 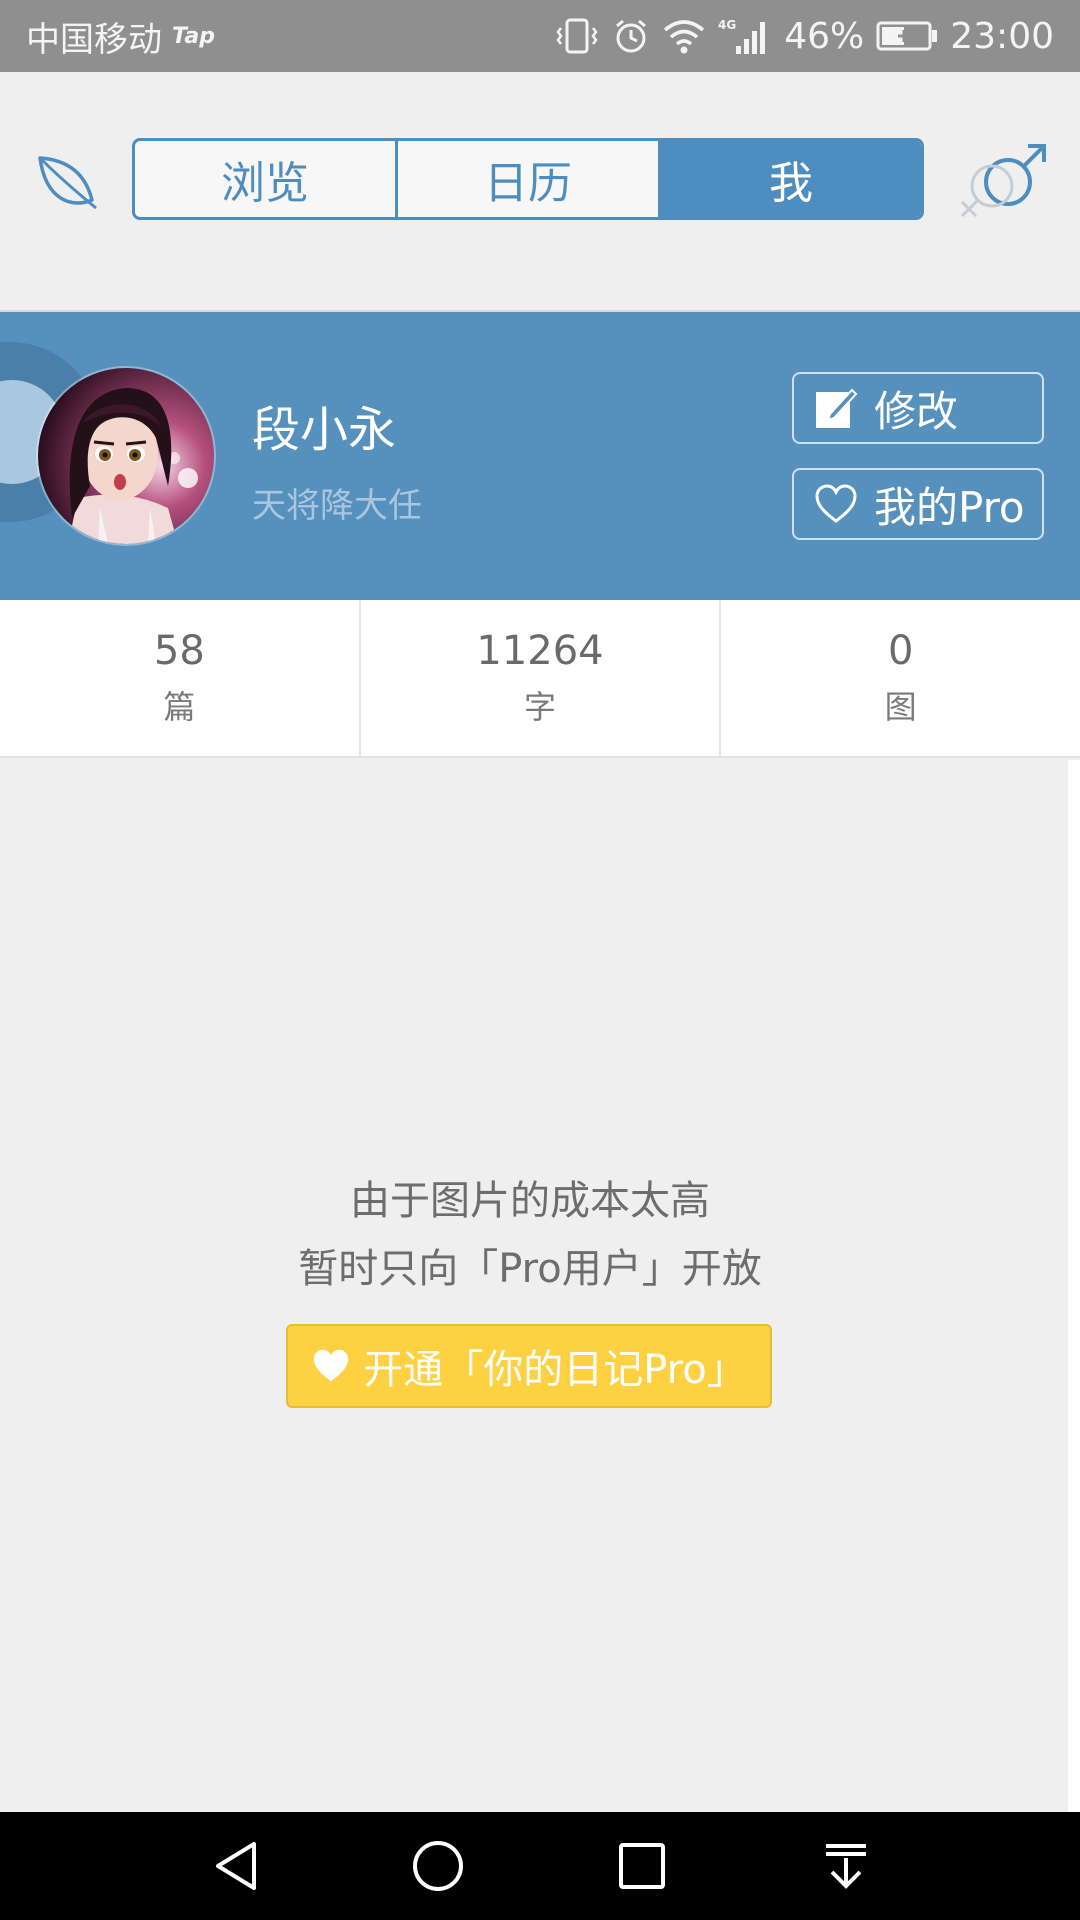 I want to click on header: 浏览 日历 我, so click(x=540, y=192).